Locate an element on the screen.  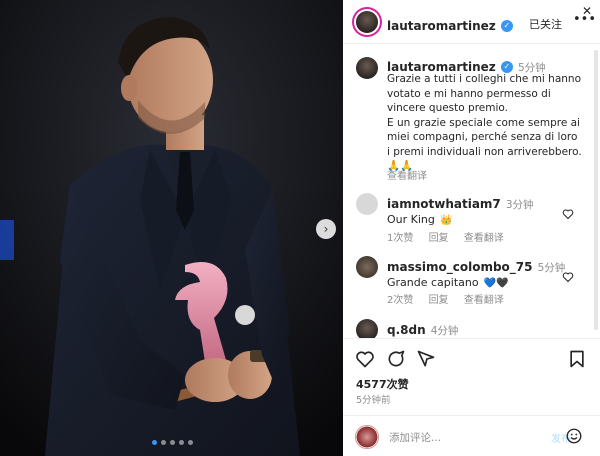
post-header: lautaromartinez ✓ 已关注 ••• is located at coordinates (471, 22).